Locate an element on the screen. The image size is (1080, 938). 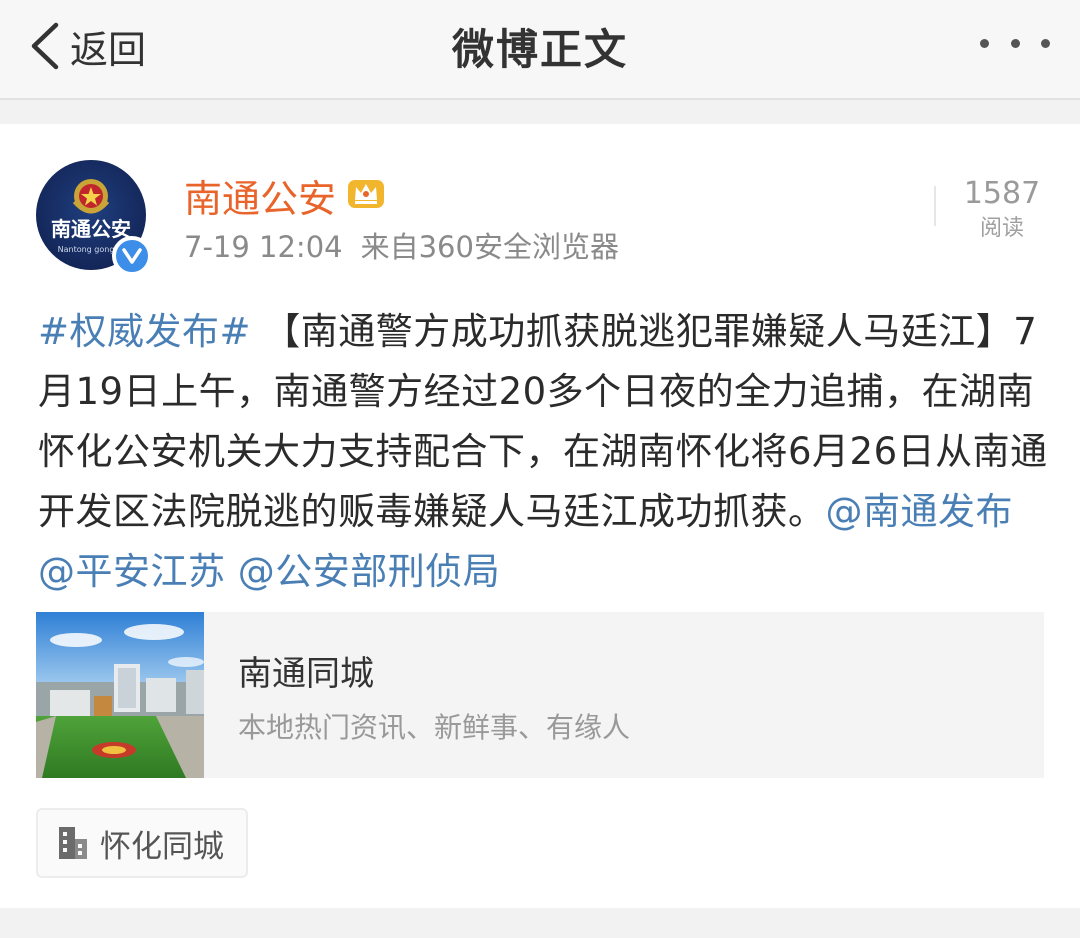
building-icon is located at coordinates (73, 843).